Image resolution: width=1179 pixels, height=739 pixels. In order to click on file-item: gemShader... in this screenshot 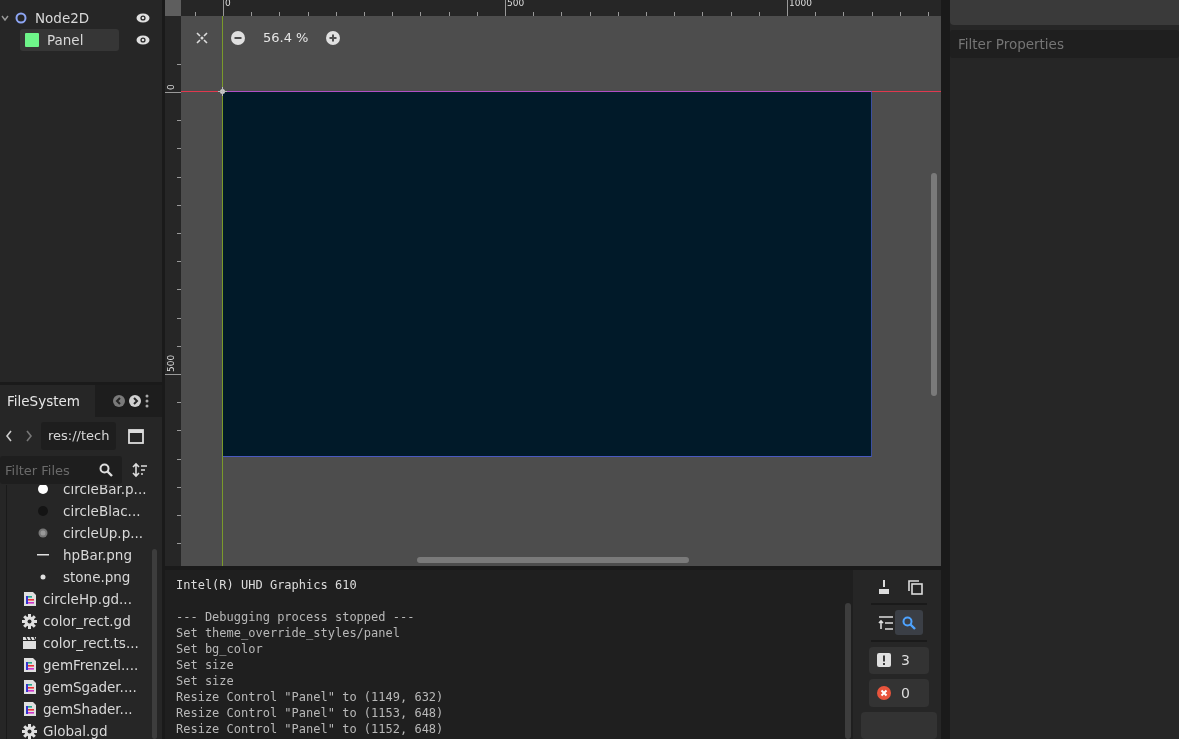, I will do `click(84, 709)`.